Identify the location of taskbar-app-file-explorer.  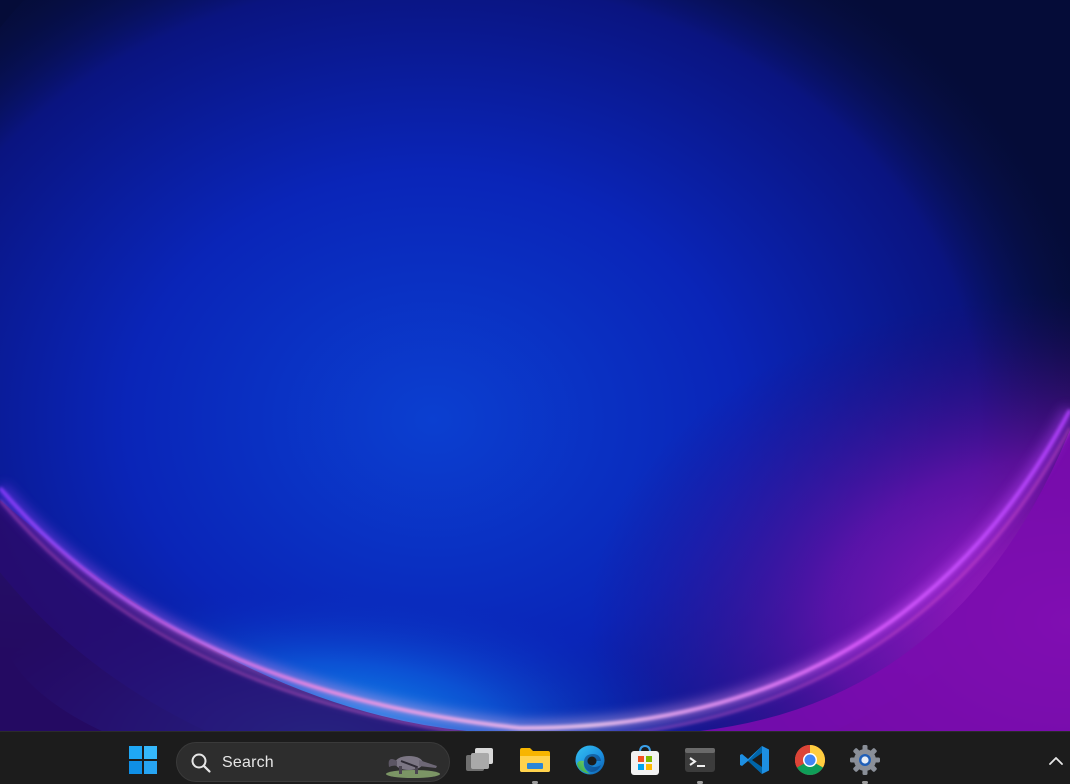
(535, 762).